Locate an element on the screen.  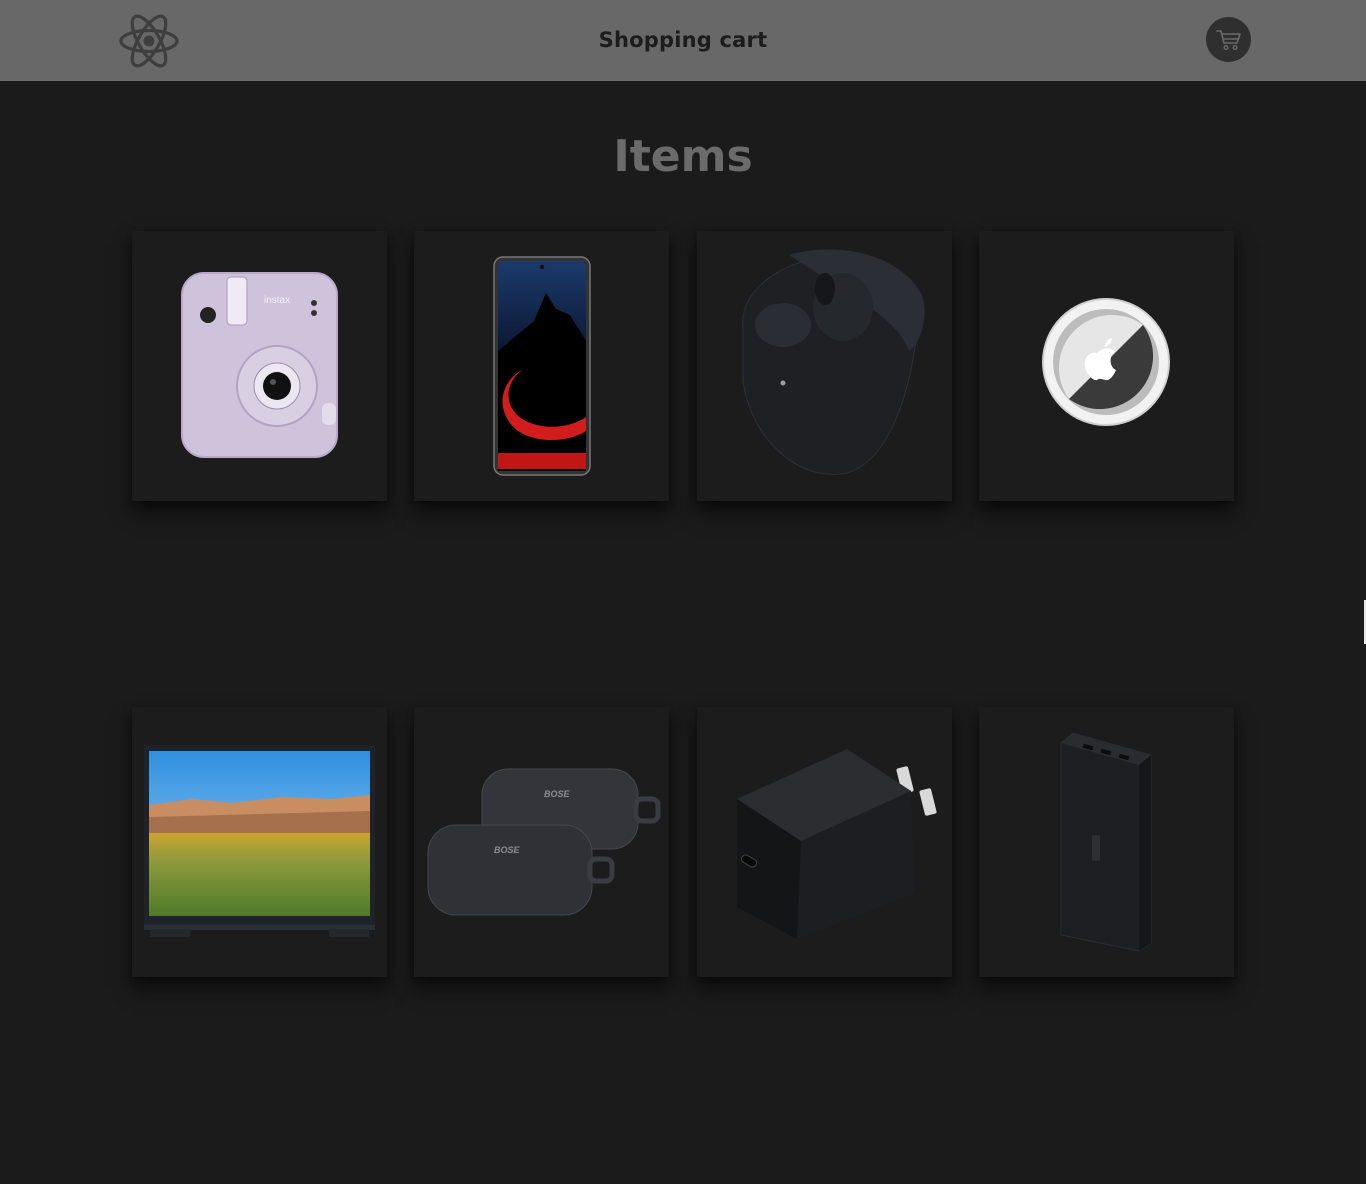
bluetooth-speakers-image: BOSE BOSE is located at coordinates (544, 842).